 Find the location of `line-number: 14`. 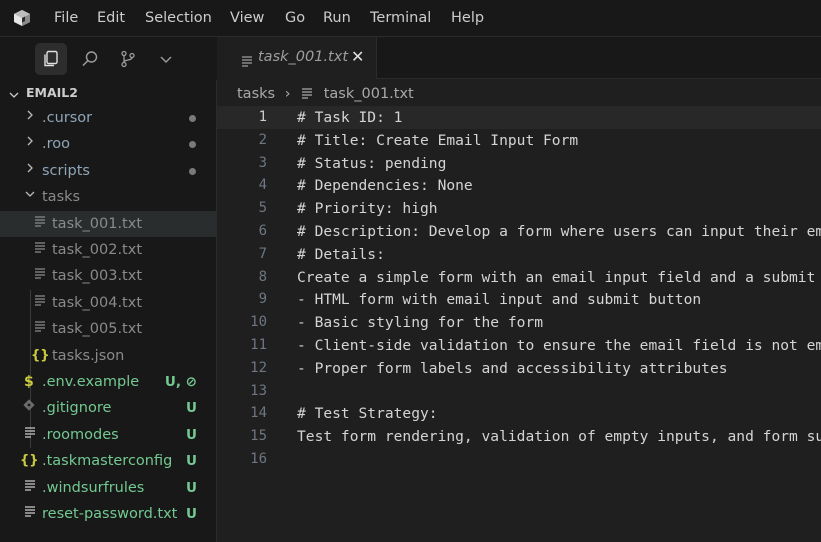

line-number: 14 is located at coordinates (258, 413).